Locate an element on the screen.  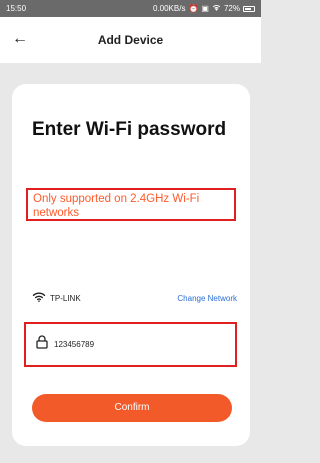
wifi-icon is located at coordinates (39, 298).